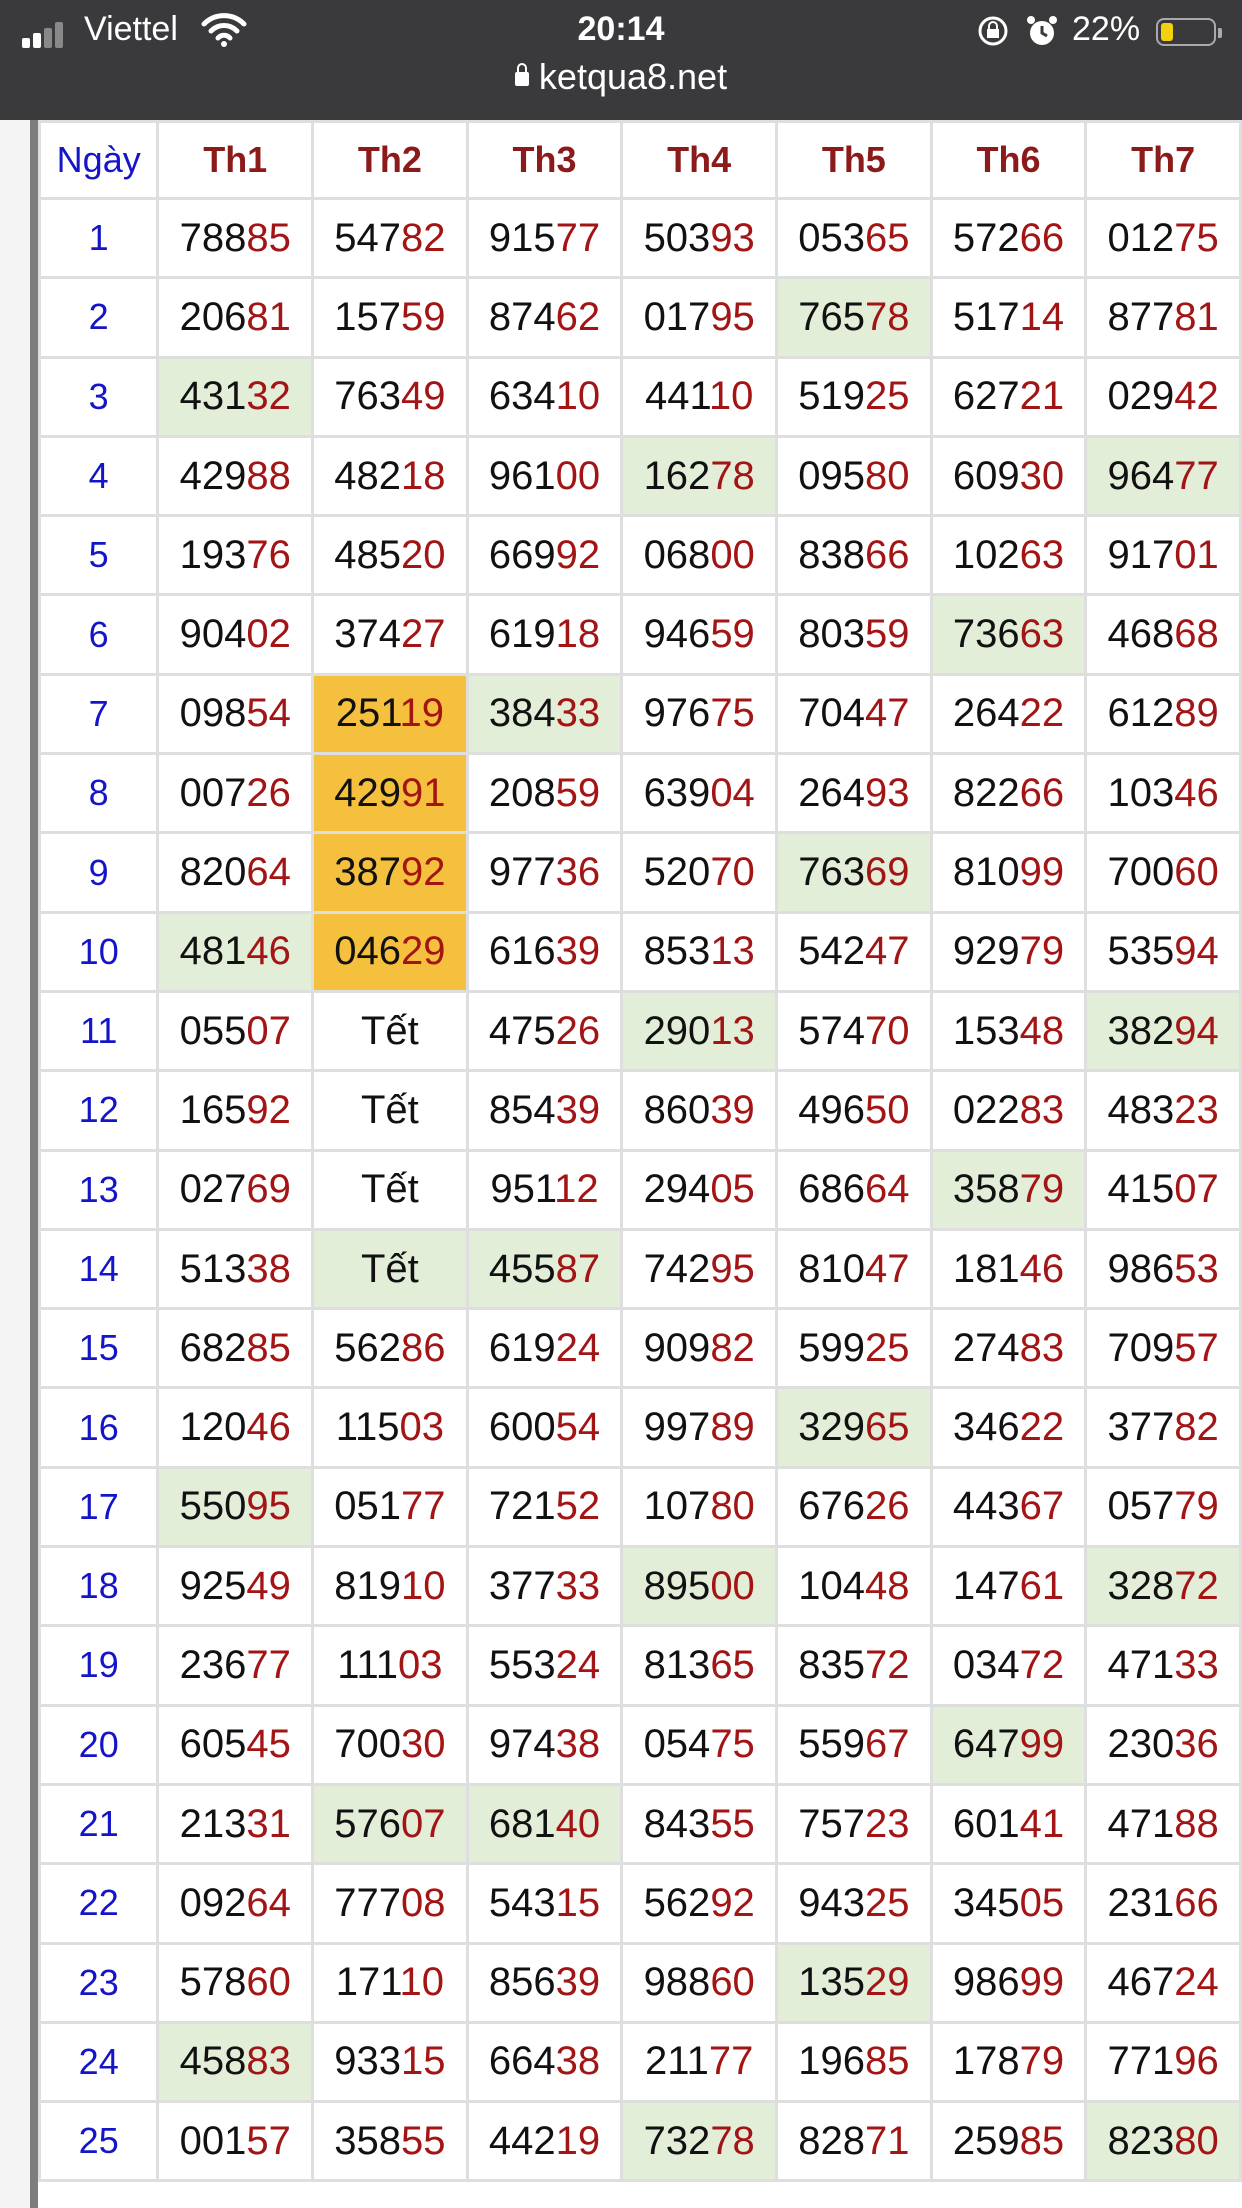  Describe the element at coordinates (235, 872) in the screenshot. I see `result-cell: 82064` at that location.